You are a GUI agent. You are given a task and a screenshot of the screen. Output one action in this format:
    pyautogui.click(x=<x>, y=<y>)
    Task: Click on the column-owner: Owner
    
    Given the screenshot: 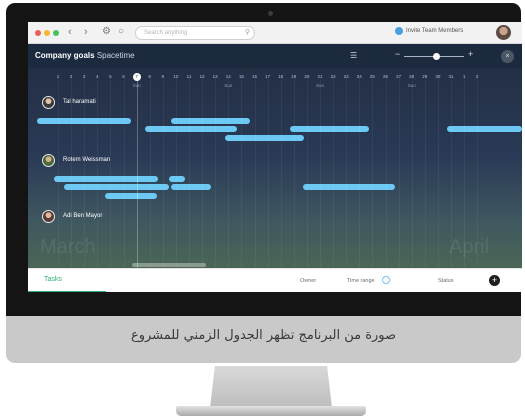 What is the action you would take?
    pyautogui.click(x=308, y=281)
    